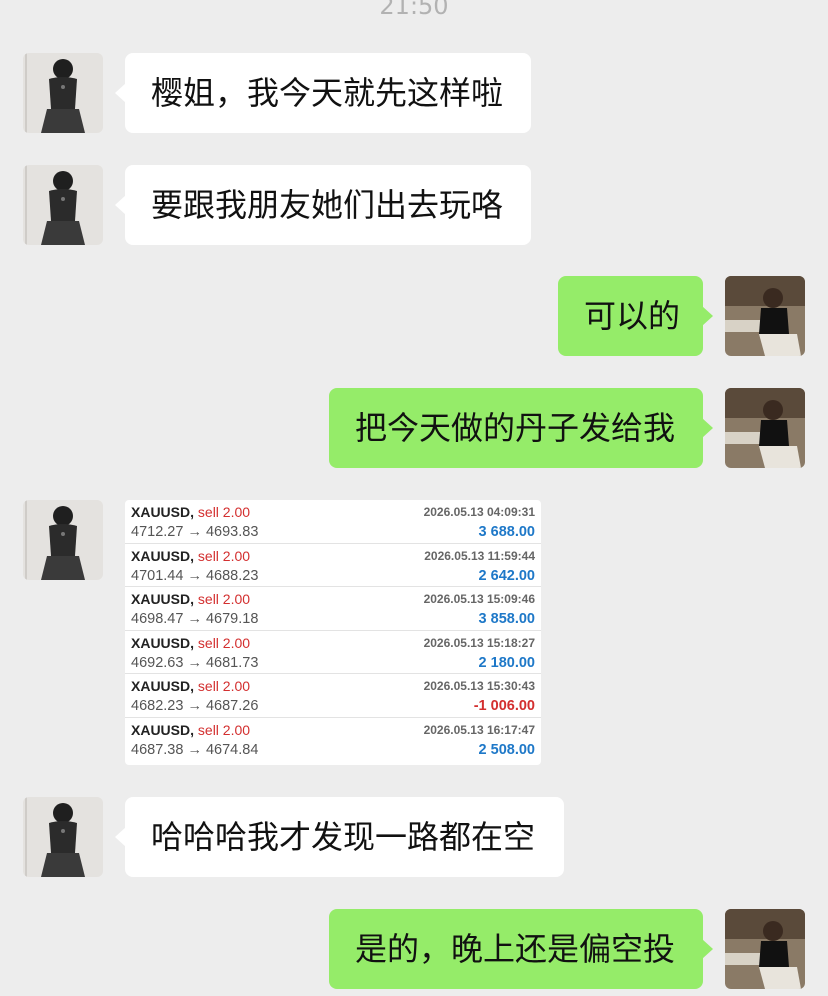 This screenshot has width=828, height=996. What do you see at coordinates (195, 532) in the screenshot?
I see `trade-prices: 4712.27 → 4693.83` at bounding box center [195, 532].